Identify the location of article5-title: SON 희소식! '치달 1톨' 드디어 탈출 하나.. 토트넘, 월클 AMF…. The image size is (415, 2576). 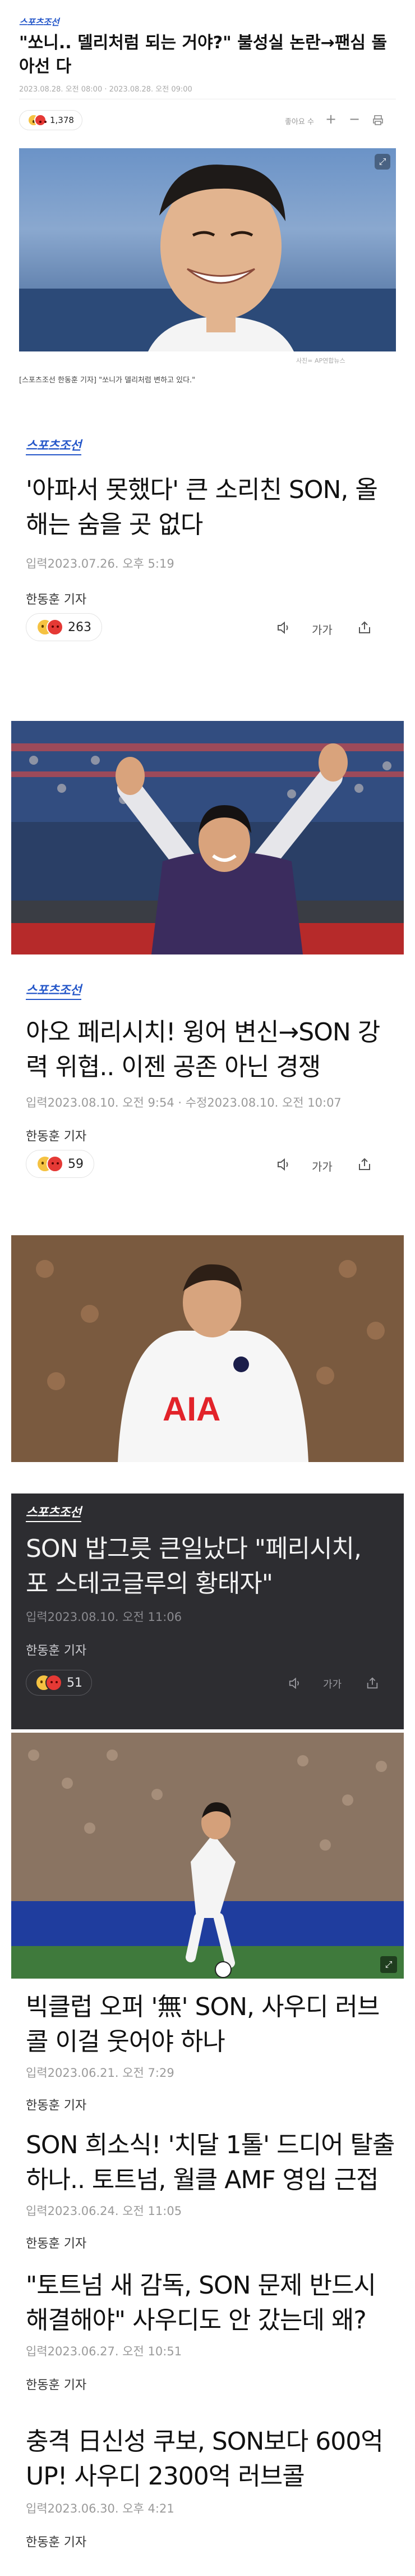
(211, 2163).